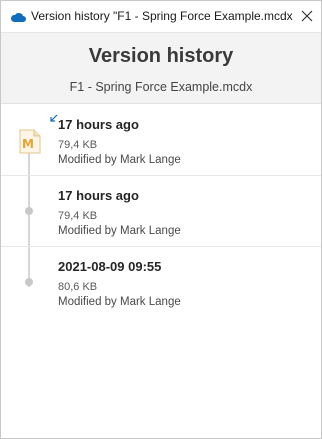  What do you see at coordinates (110, 266) in the screenshot?
I see `version-time: 2021-08-09 09:55` at bounding box center [110, 266].